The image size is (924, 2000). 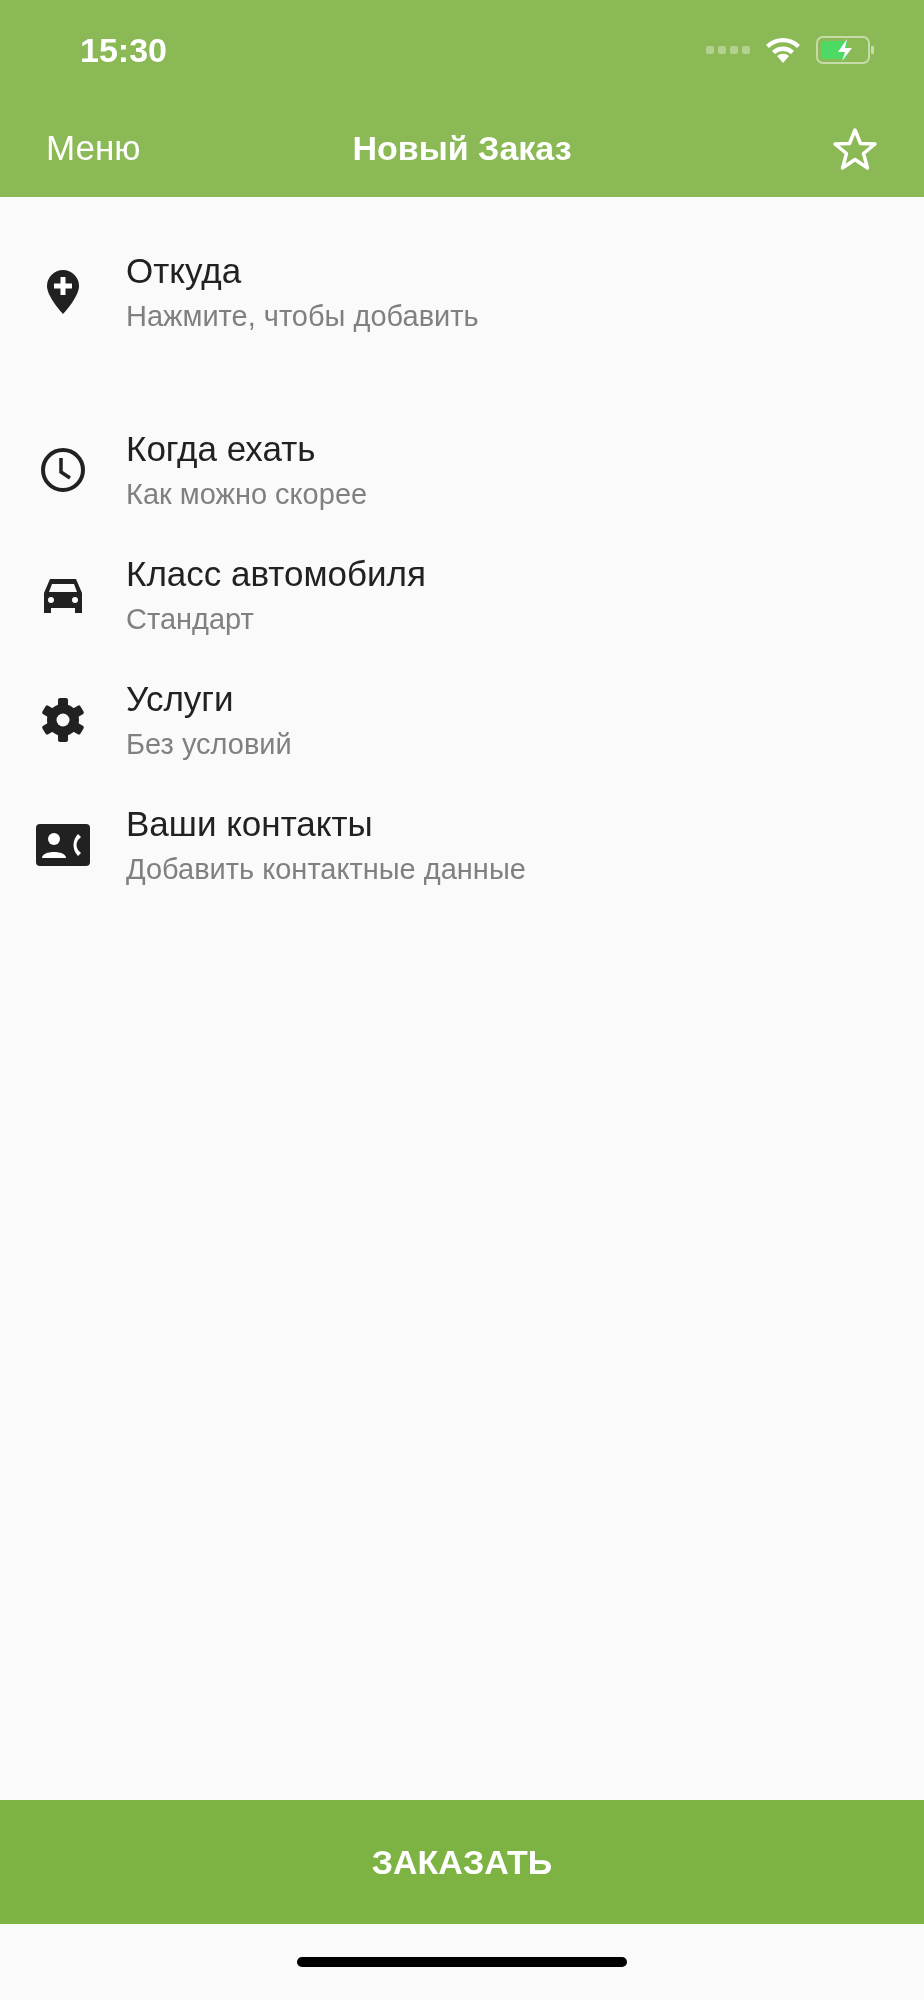 What do you see at coordinates (276, 573) in the screenshot?
I see `item-title: Класс автомобиля` at bounding box center [276, 573].